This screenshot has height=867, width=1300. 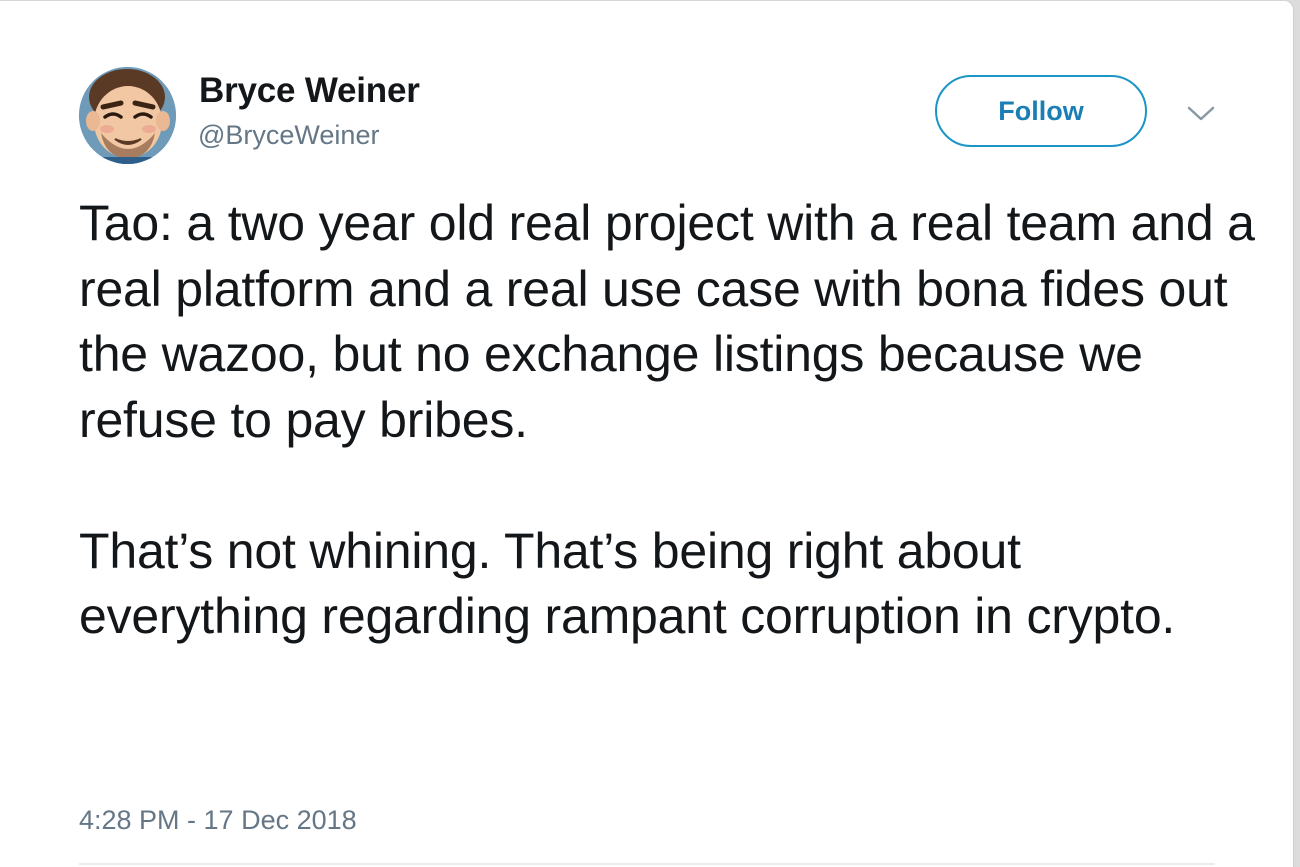 I want to click on author-handle: @BryceWeiner, so click(x=288, y=135).